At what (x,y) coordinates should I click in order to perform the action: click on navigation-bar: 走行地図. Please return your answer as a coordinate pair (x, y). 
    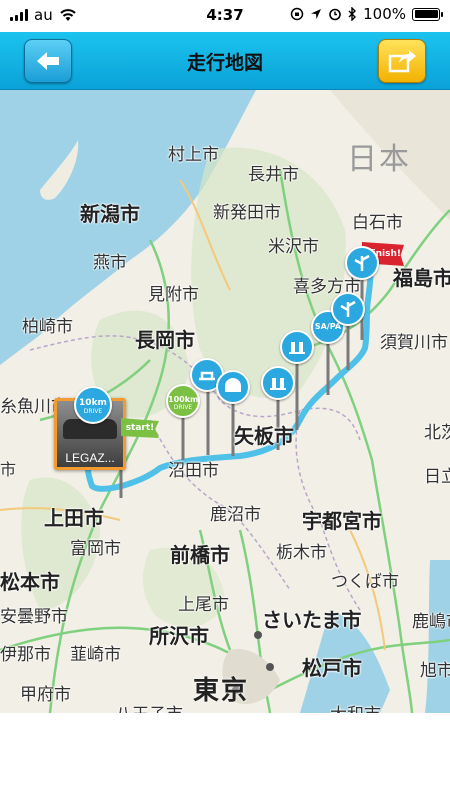
    Looking at the image, I should click on (225, 61).